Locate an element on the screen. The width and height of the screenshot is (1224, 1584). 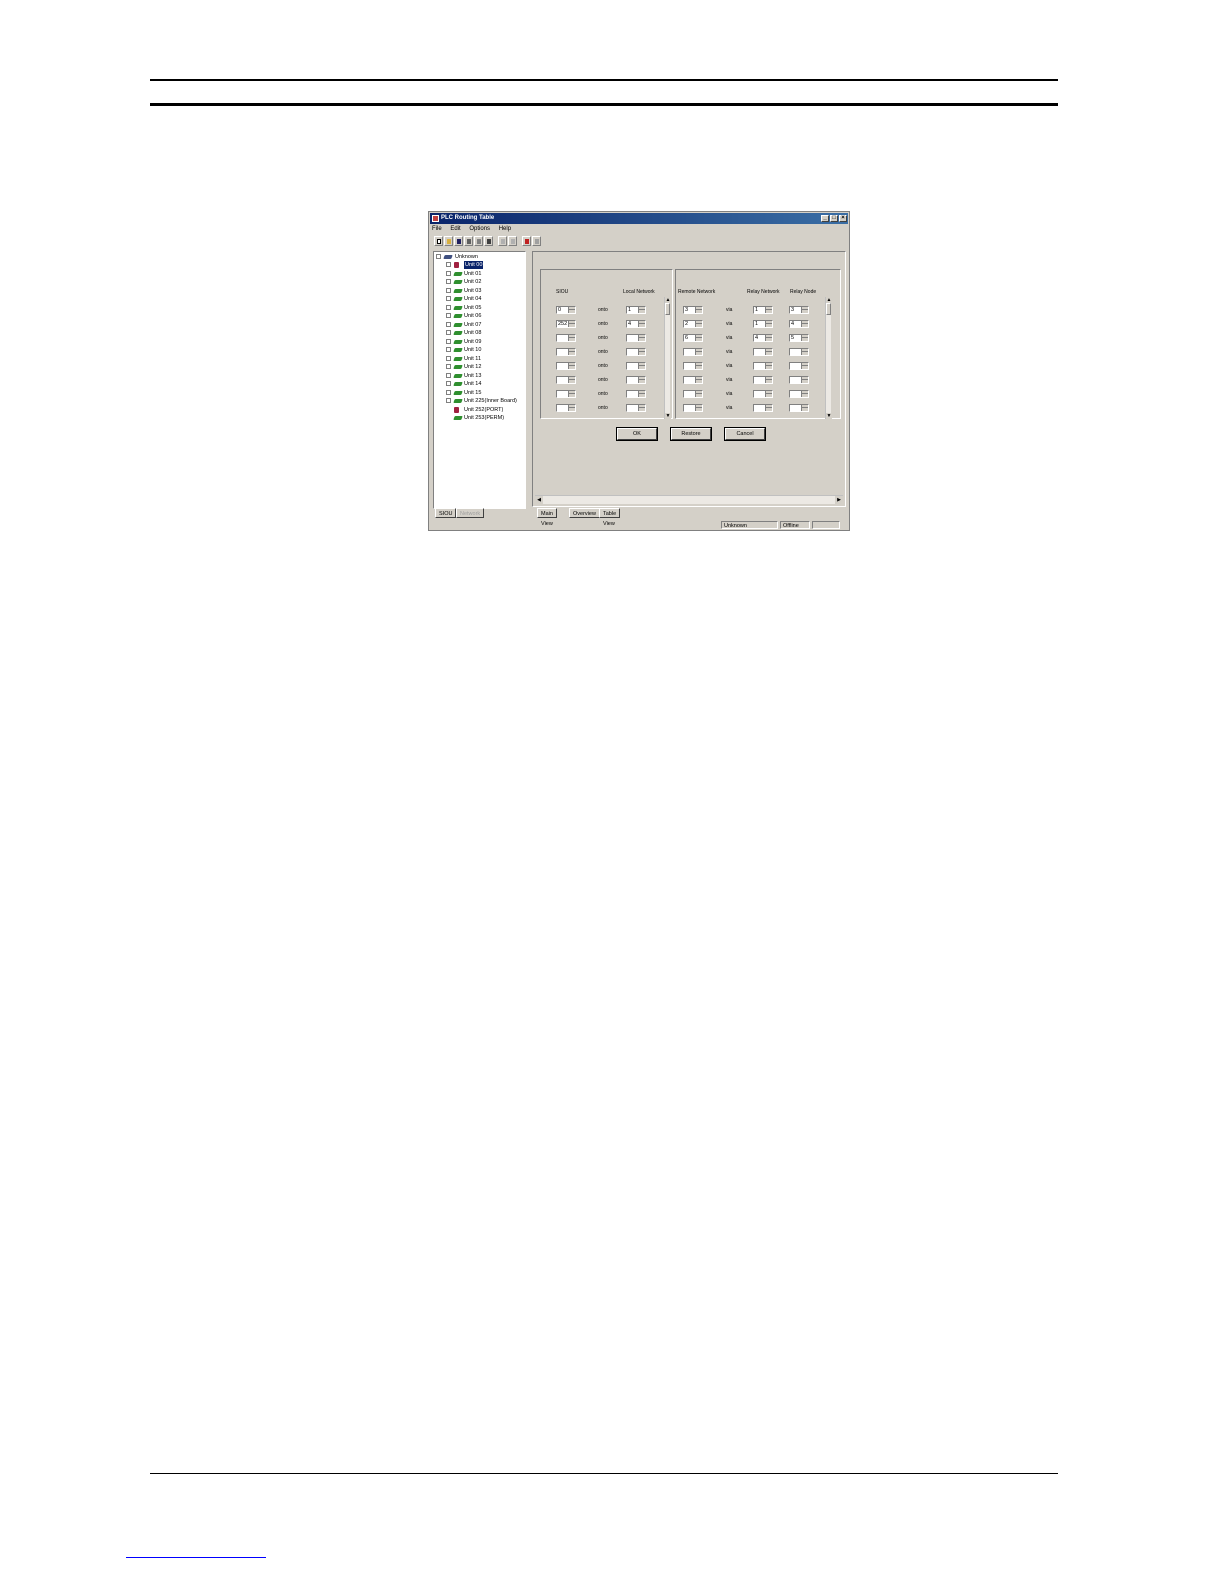
tab-network: Network is located at coordinates (470, 513).